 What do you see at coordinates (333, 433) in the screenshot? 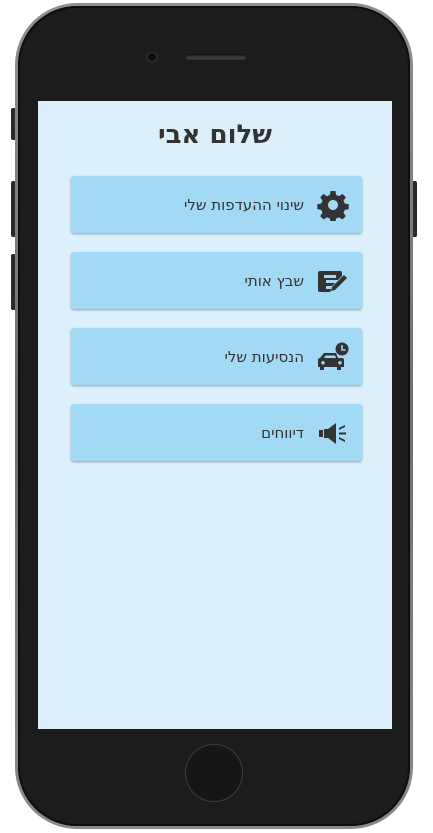
I see `megaphone-icon` at bounding box center [333, 433].